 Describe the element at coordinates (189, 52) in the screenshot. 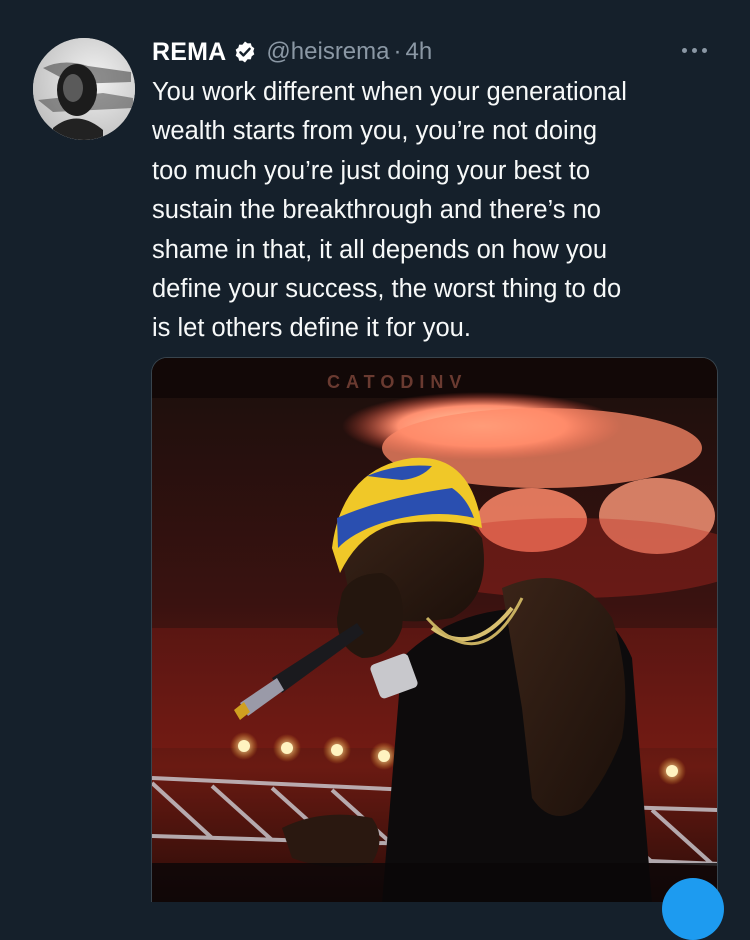

I see `author-display-name: REMA` at that location.